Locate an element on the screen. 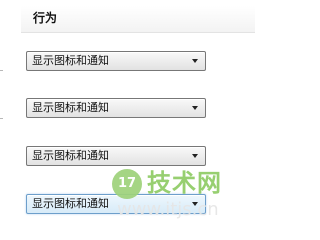  watermark-title: 技术网 is located at coordinates (184, 183).